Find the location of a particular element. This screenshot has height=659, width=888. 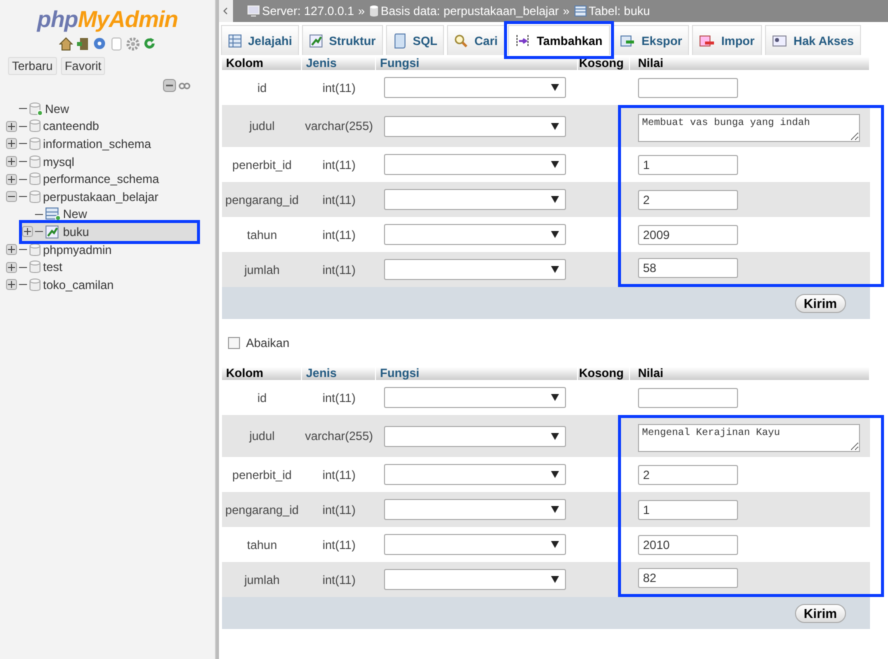

quick-link-button: Favorit is located at coordinates (83, 66).